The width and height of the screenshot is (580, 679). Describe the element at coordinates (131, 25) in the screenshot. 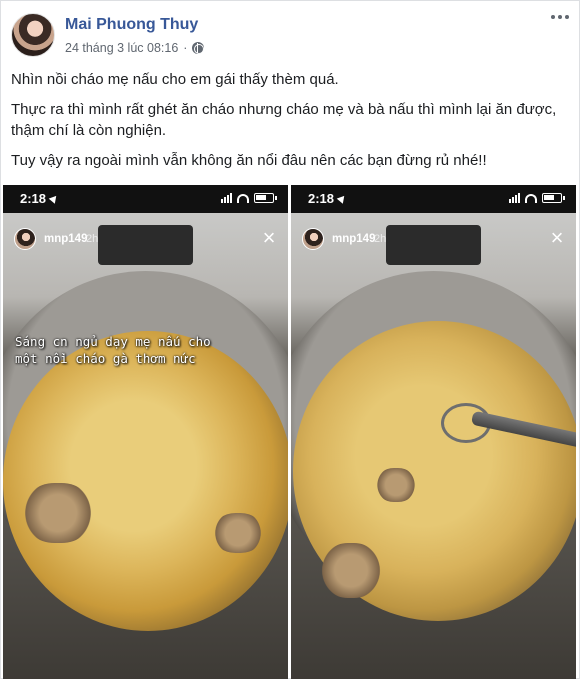

I see `author-name-link: Mai Phuong Thuy` at that location.